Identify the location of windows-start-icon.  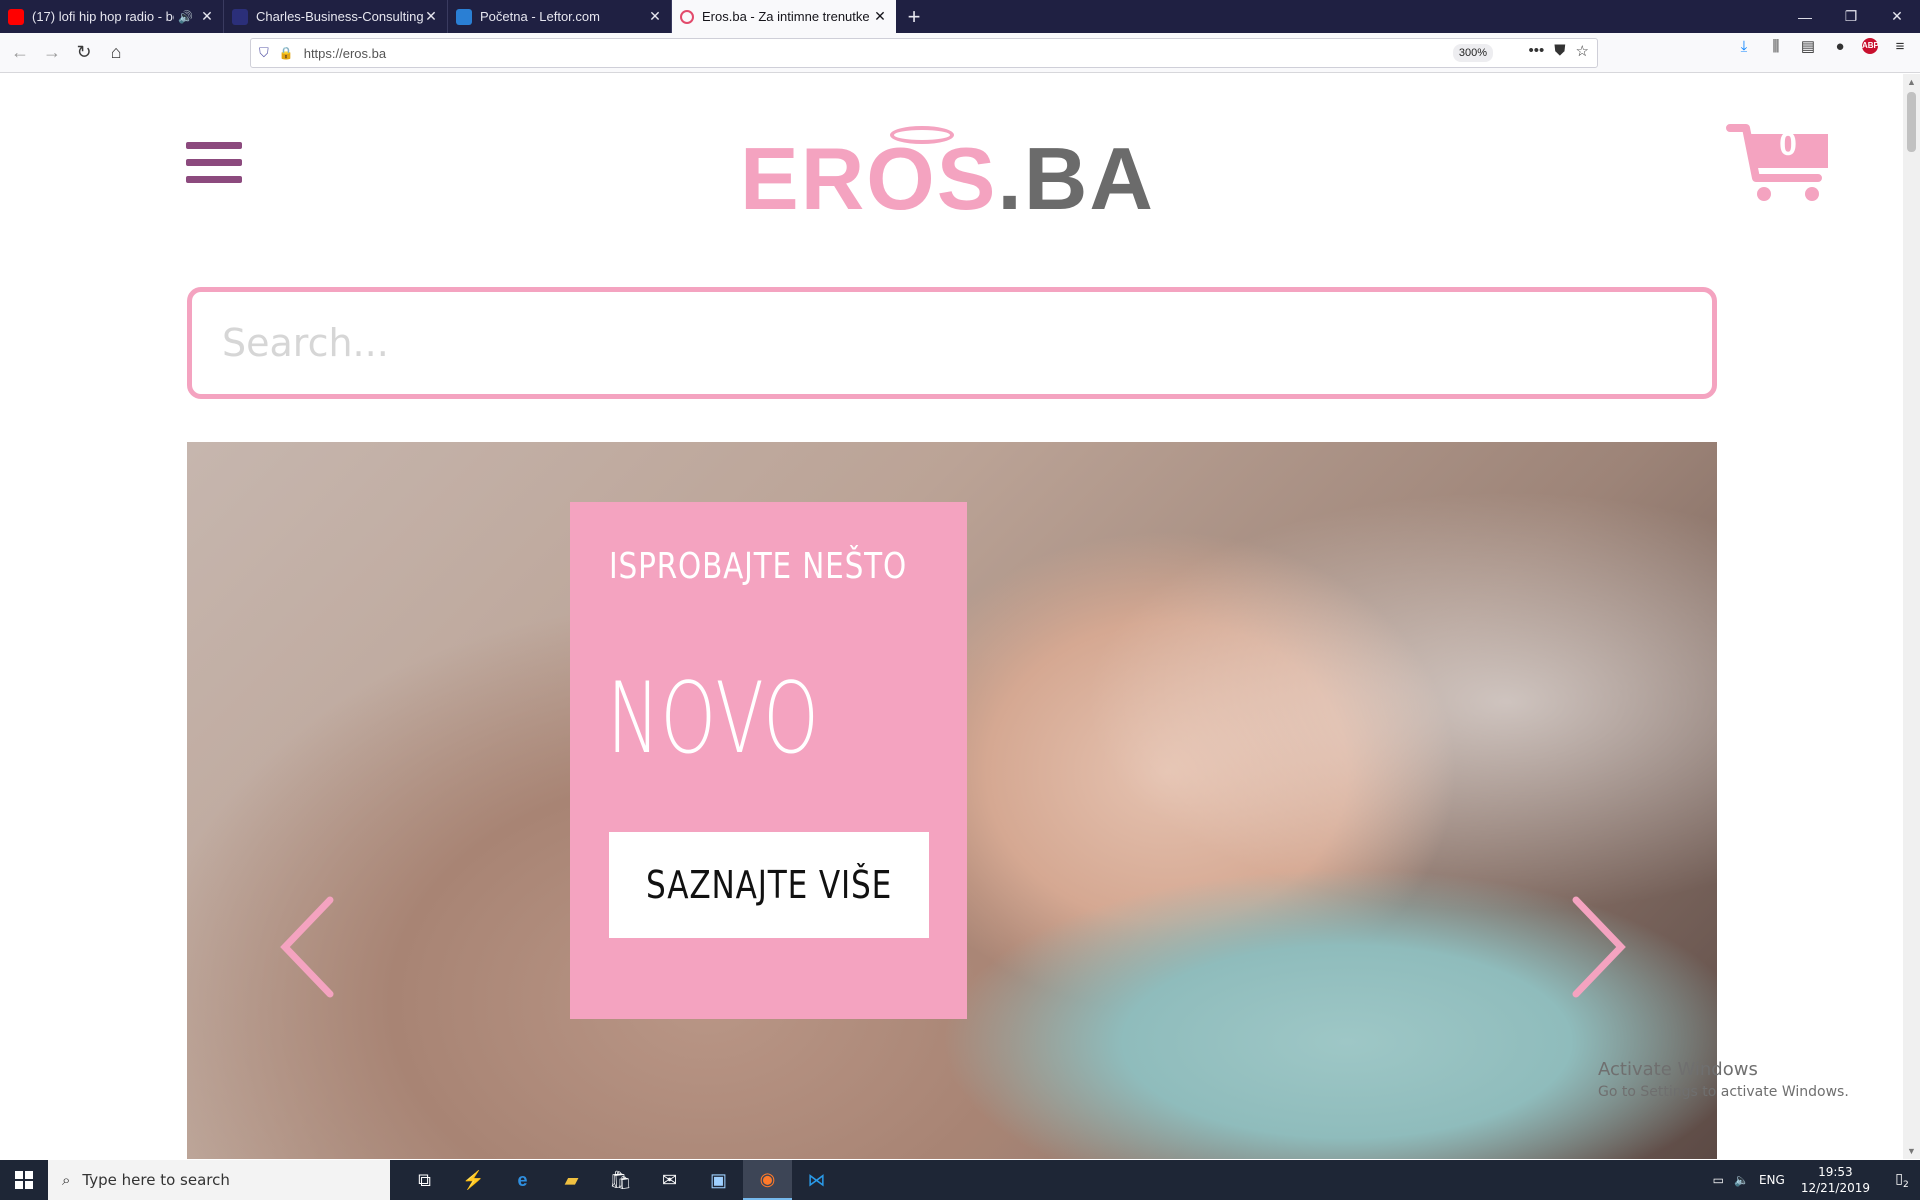
(24, 1180).